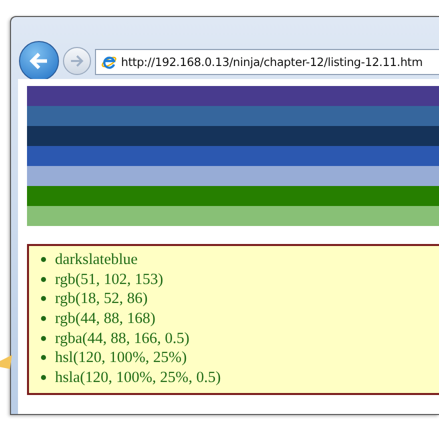 This screenshot has width=439, height=427. Describe the element at coordinates (96, 260) in the screenshot. I see `list-item: darkslateblue` at that location.